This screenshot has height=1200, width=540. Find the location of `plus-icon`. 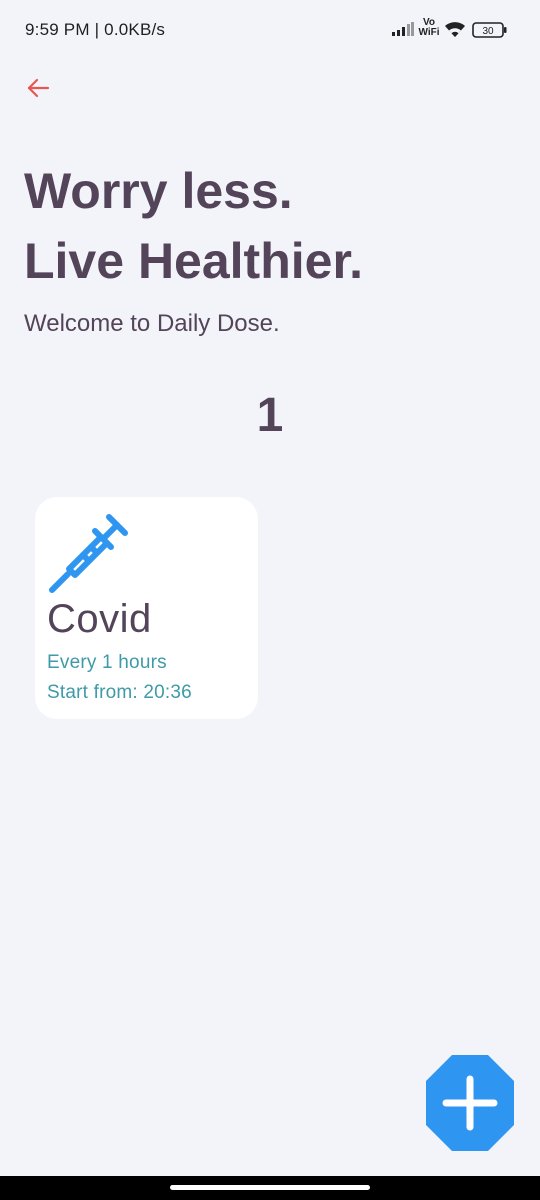

plus-icon is located at coordinates (470, 1103).